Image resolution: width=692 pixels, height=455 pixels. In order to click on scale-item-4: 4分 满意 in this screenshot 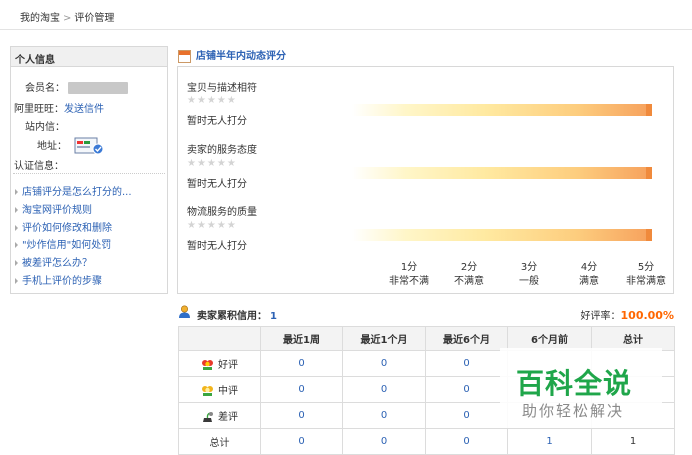, I will do `click(589, 274)`.